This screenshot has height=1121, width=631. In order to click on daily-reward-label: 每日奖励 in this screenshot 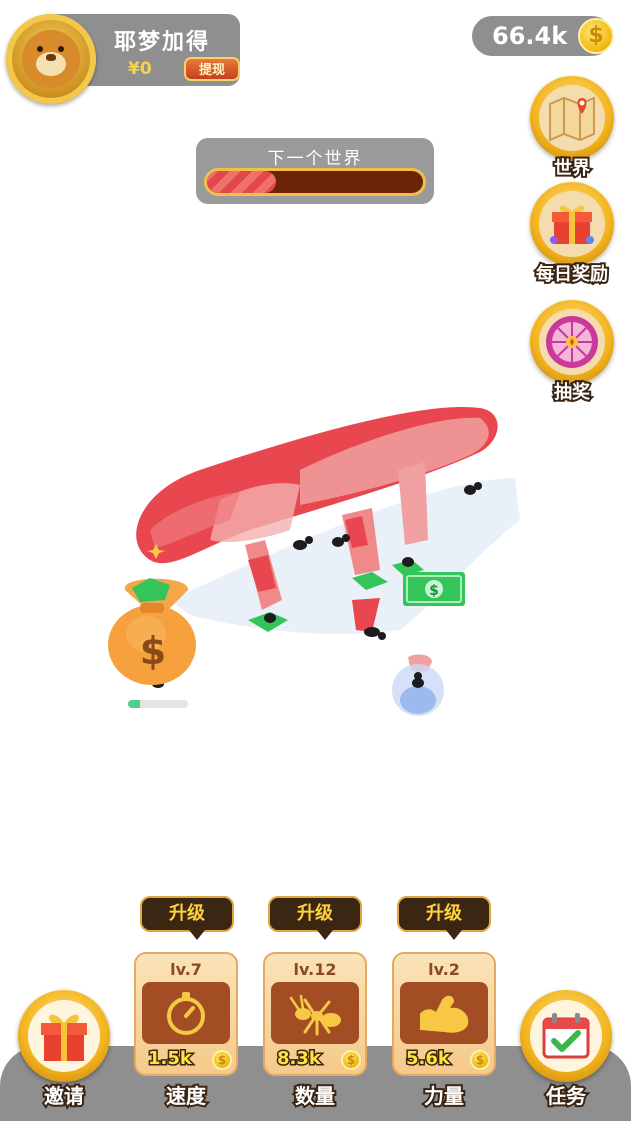, I will do `click(572, 274)`.